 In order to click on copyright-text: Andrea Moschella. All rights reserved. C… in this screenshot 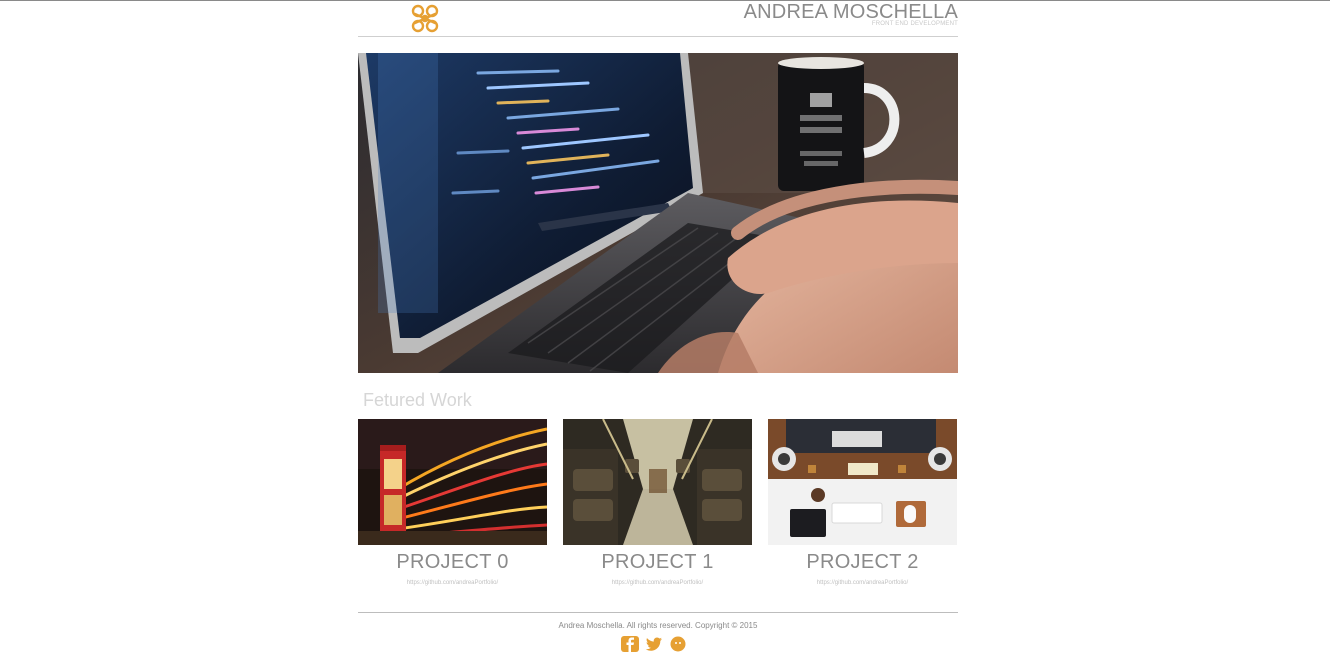, I will do `click(658, 625)`.